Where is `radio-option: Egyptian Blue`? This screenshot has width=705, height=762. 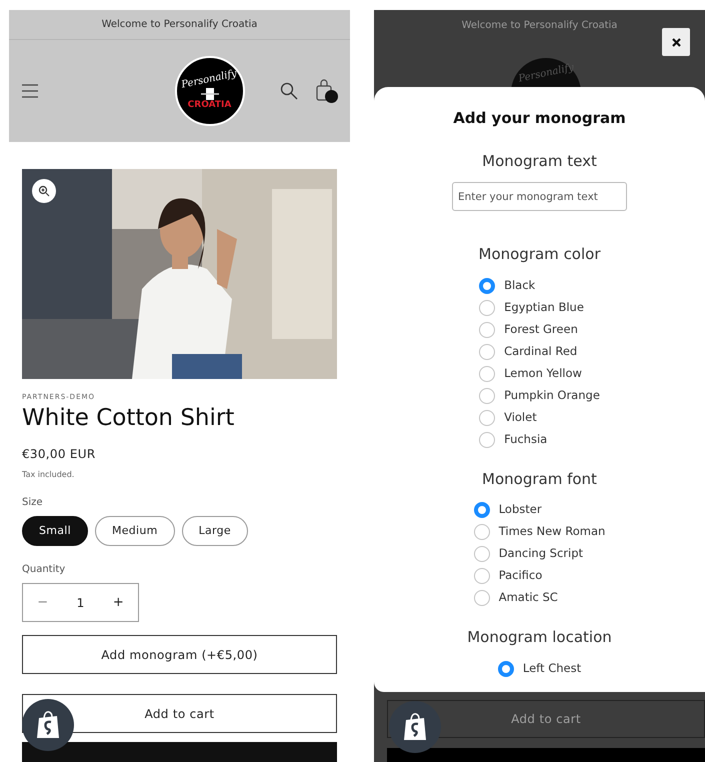 radio-option: Egyptian Blue is located at coordinates (539, 308).